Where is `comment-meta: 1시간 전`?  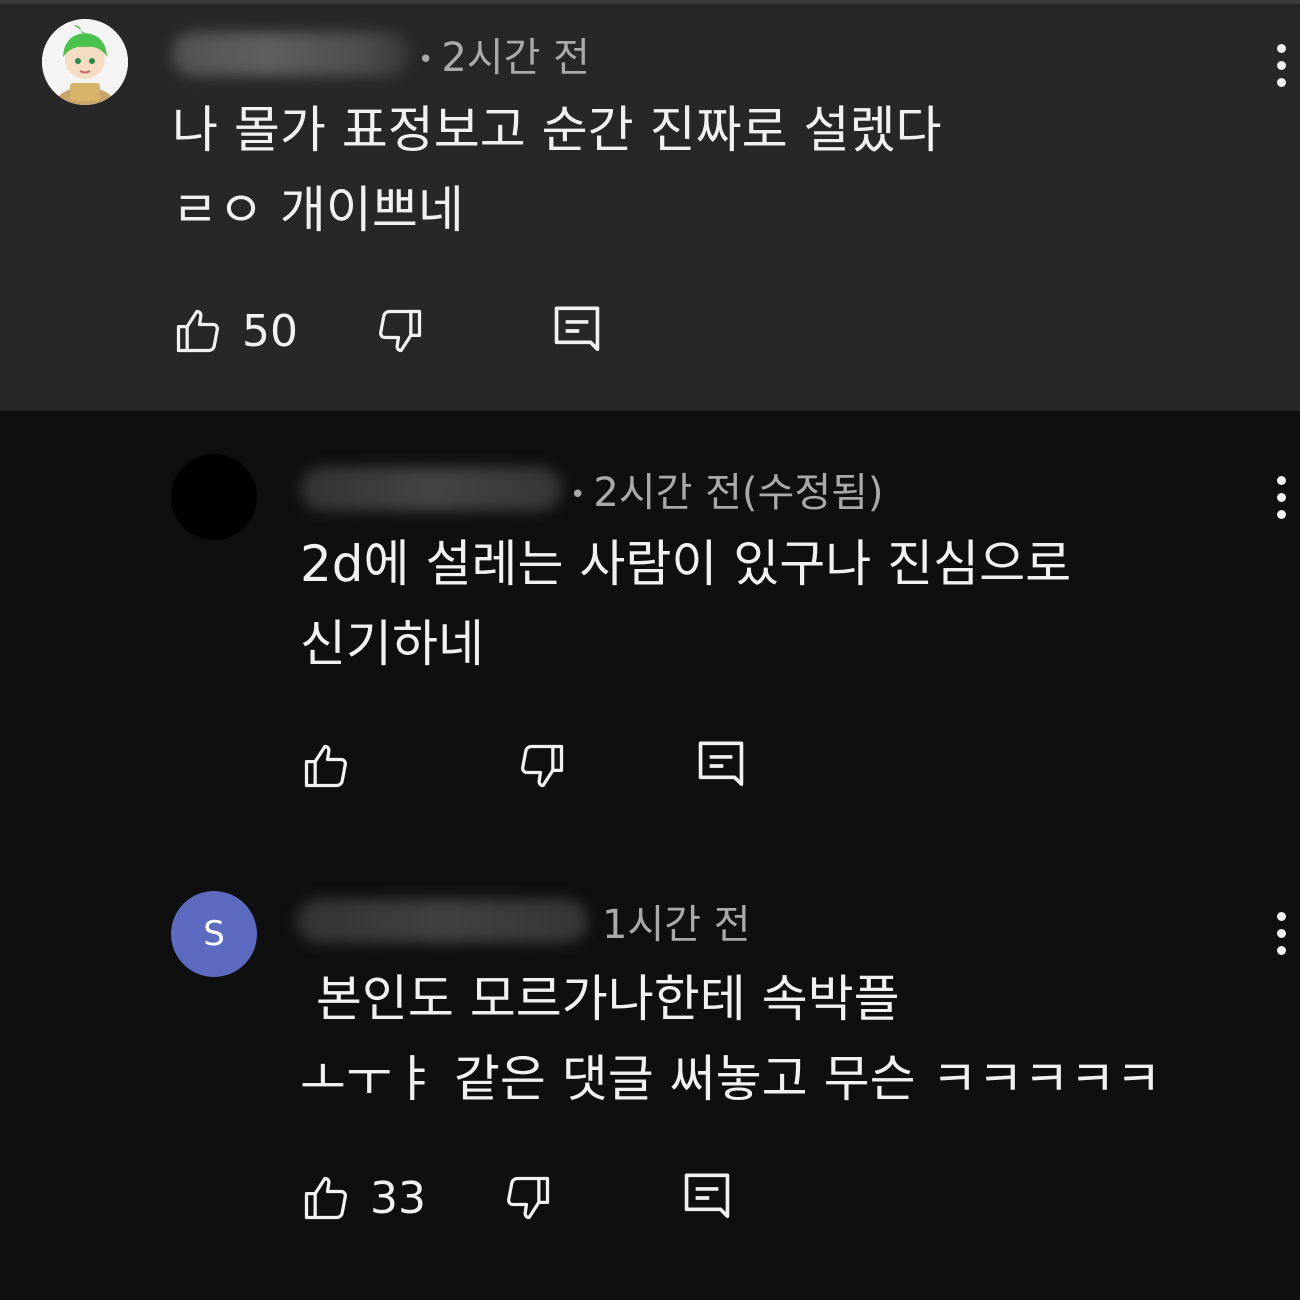
comment-meta: 1시간 전 is located at coordinates (523, 921).